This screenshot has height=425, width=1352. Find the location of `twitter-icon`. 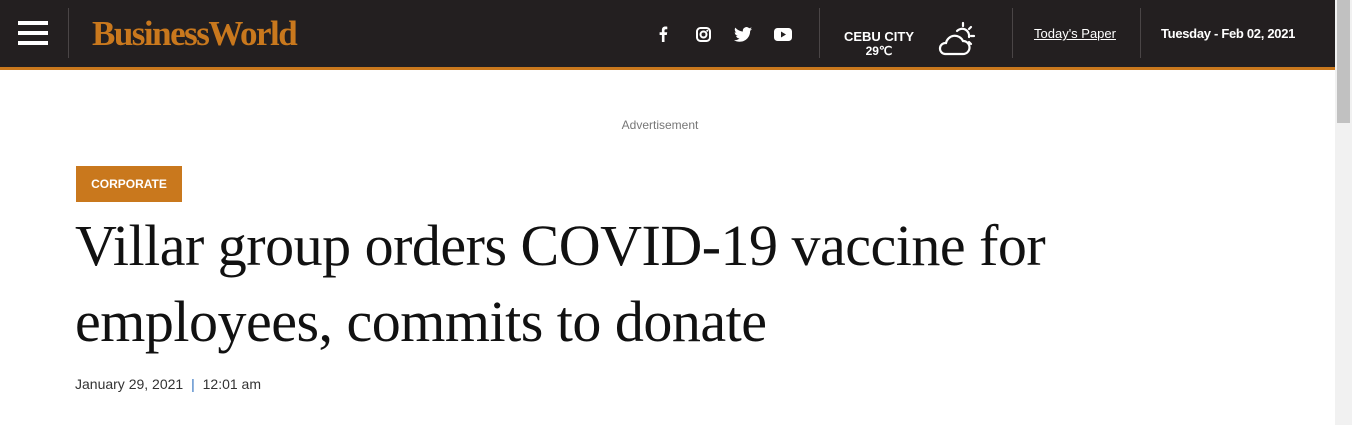

twitter-icon is located at coordinates (743, 34).